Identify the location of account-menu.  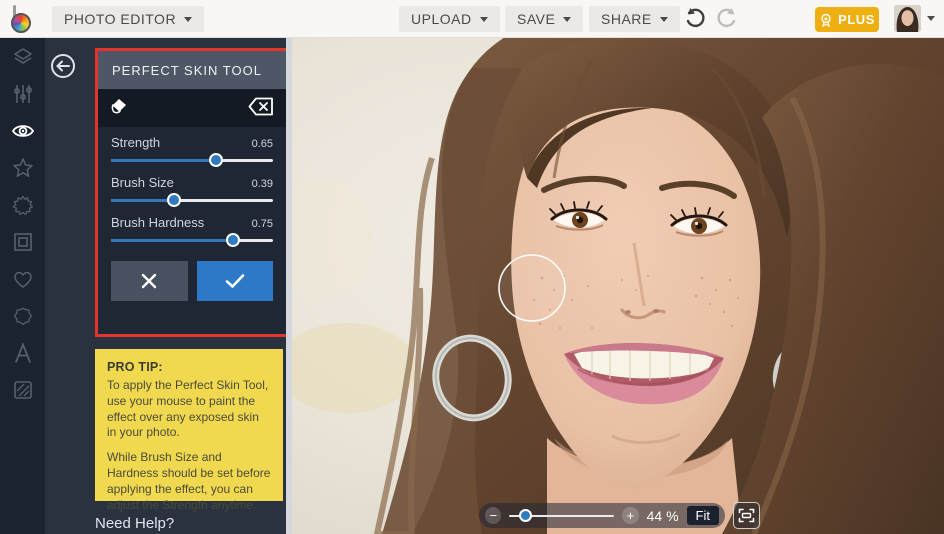
(914, 18).